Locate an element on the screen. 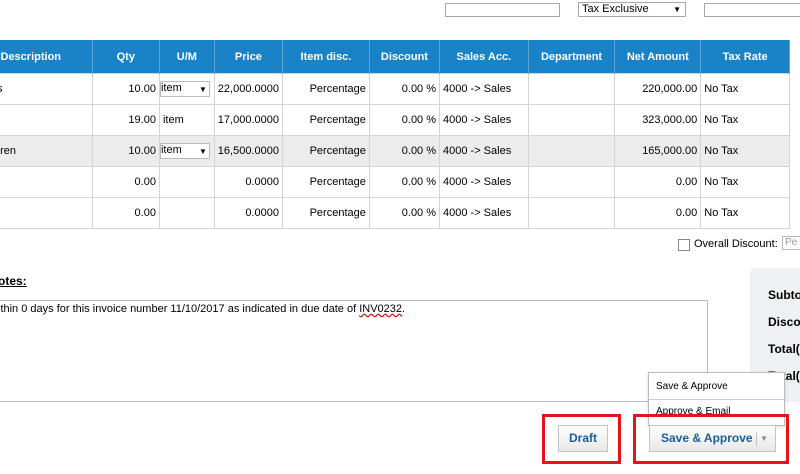 The height and width of the screenshot is (474, 800). cell-price: 22,000.0000 is located at coordinates (248, 89).